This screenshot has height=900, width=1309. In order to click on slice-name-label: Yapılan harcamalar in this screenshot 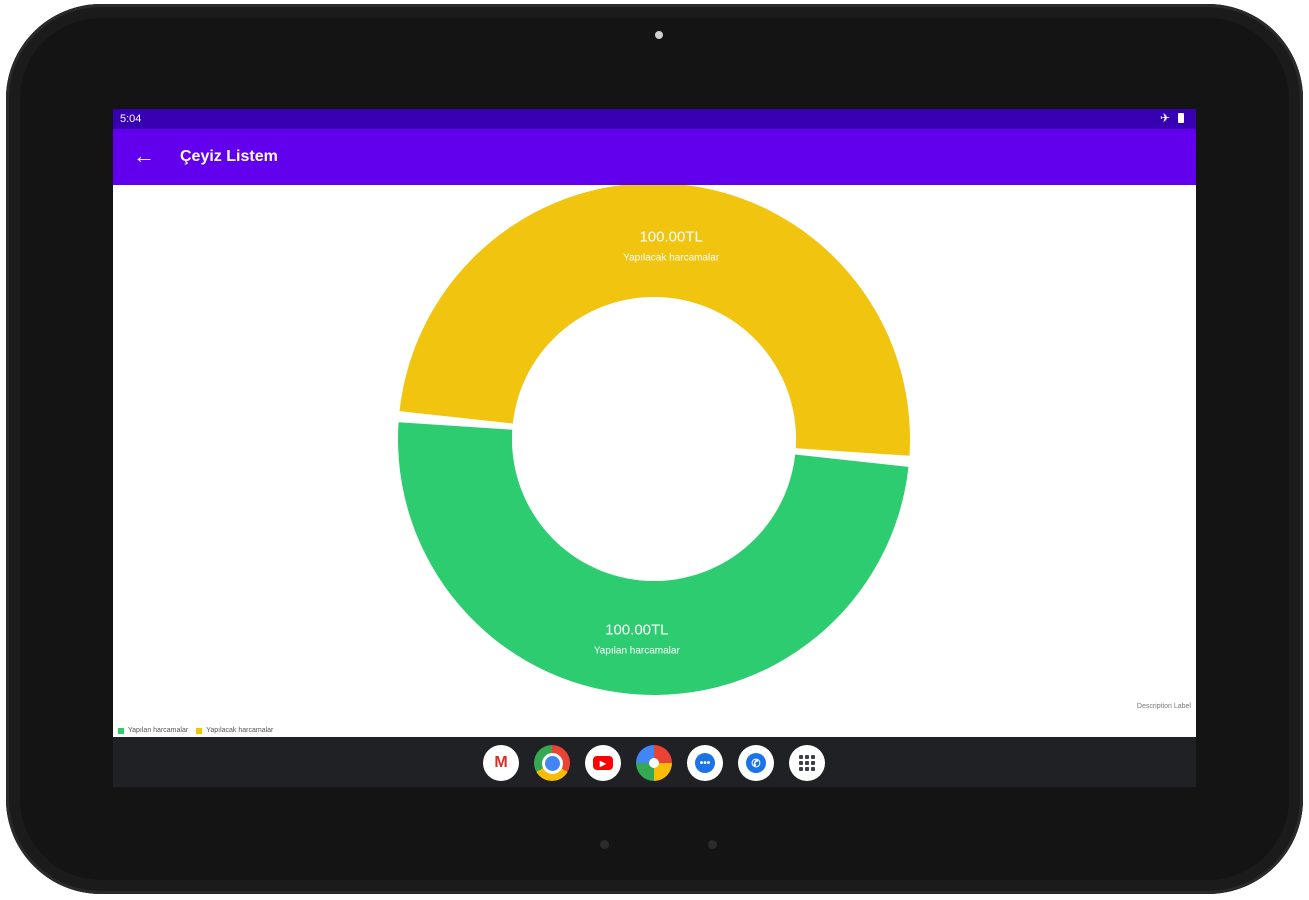, I will do `click(637, 650)`.